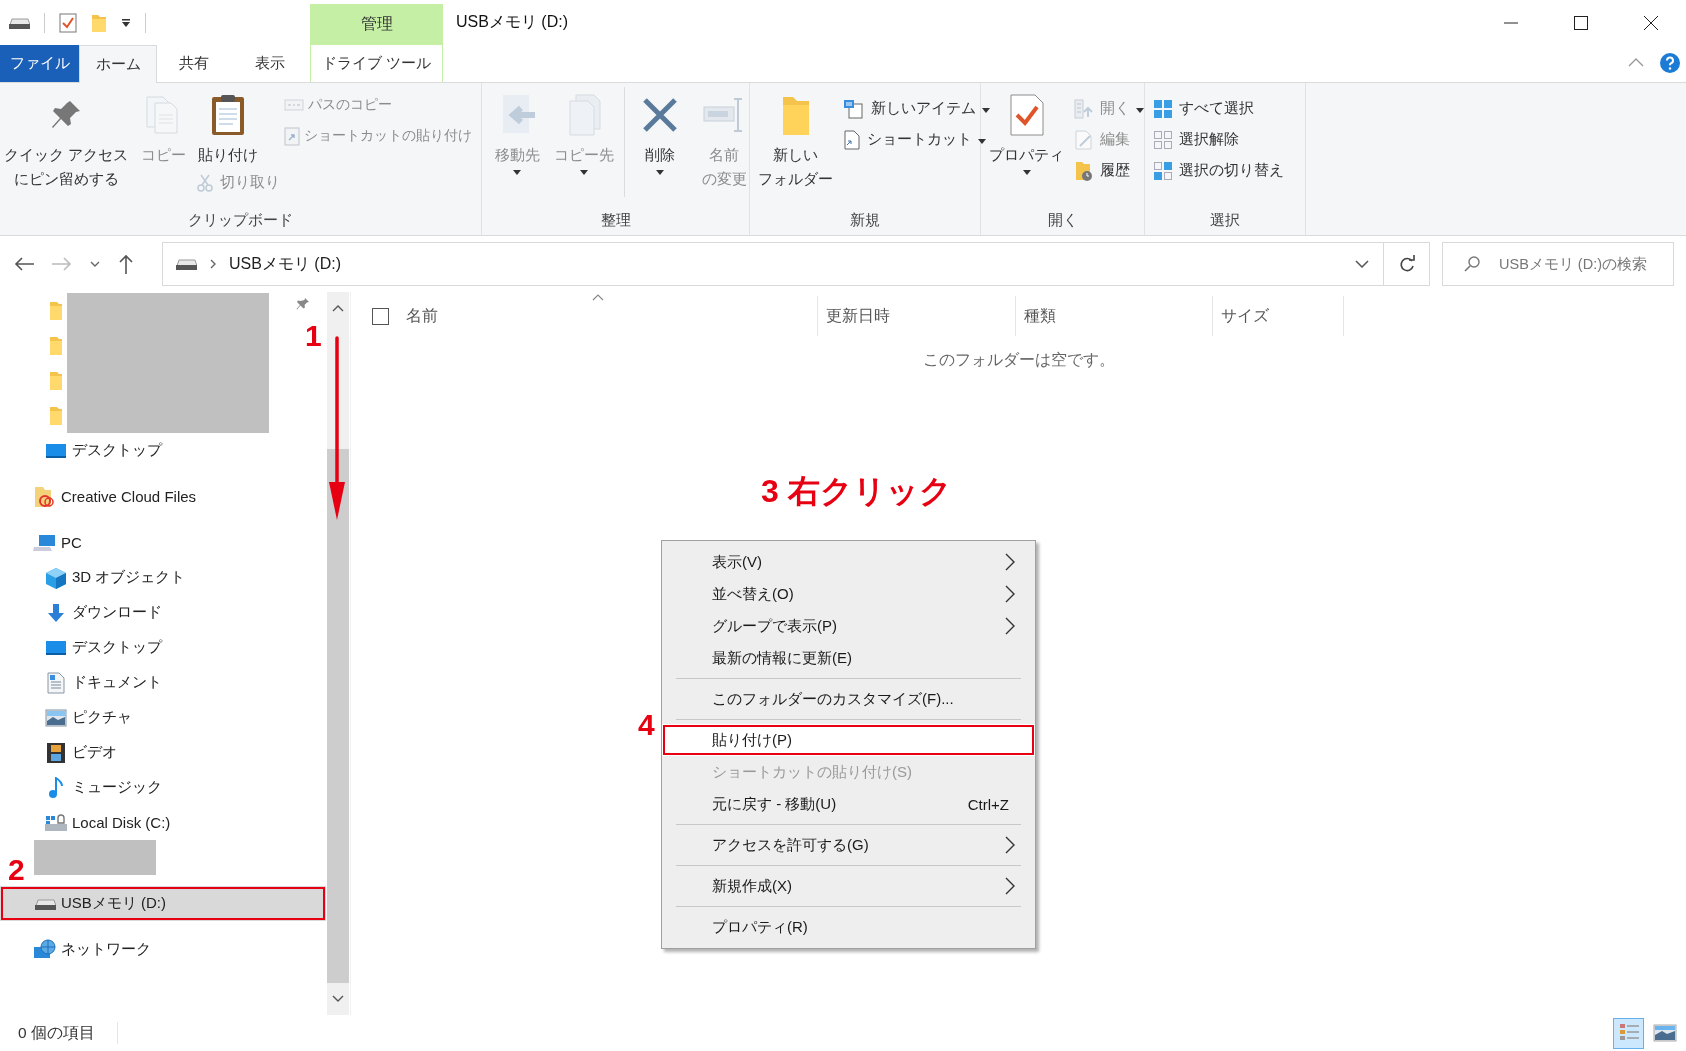 This screenshot has height=1051, width=1686. I want to click on group-label: 開く, so click(1062, 220).